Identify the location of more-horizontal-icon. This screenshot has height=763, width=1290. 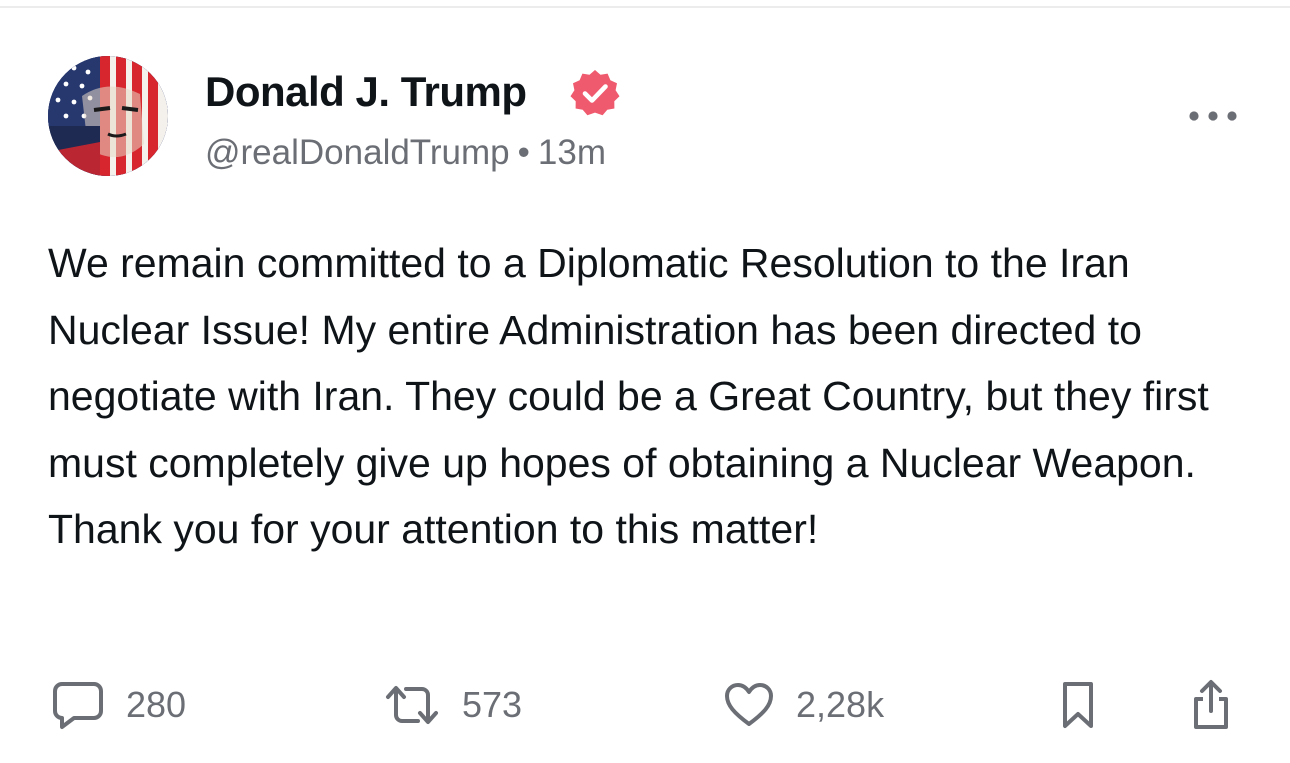
(1213, 116).